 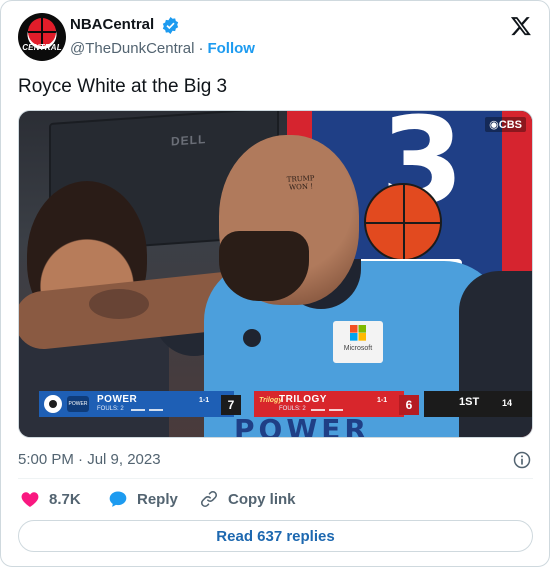 I want to click on away-panel, so click(x=329, y=404).